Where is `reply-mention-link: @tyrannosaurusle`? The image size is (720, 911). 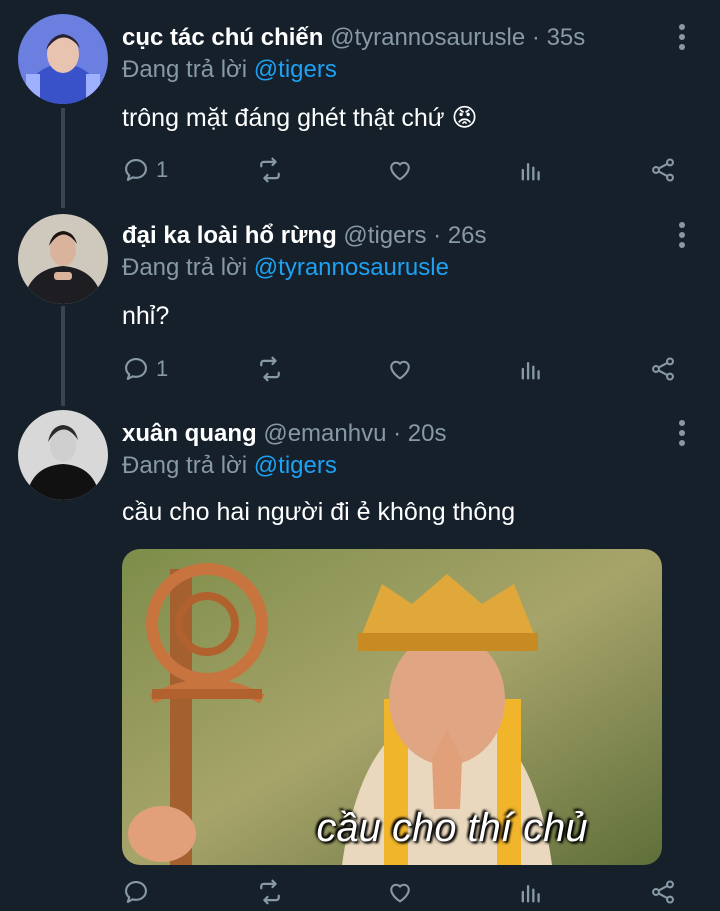 reply-mention-link: @tyrannosaurusle is located at coordinates (351, 267).